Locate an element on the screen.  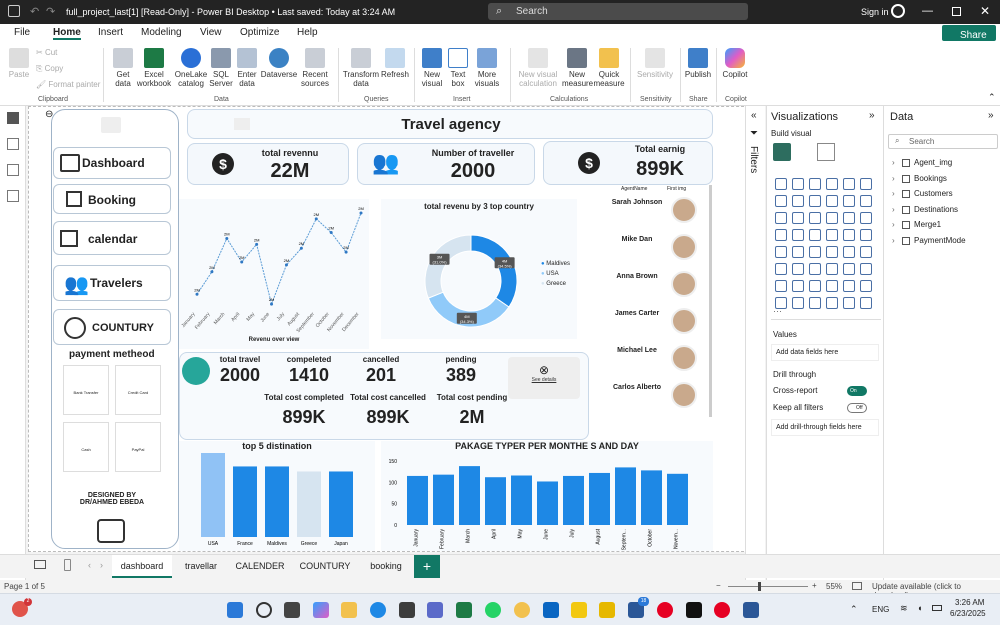
values-dropzone: Add data fields here is located at coordinates (825, 352).